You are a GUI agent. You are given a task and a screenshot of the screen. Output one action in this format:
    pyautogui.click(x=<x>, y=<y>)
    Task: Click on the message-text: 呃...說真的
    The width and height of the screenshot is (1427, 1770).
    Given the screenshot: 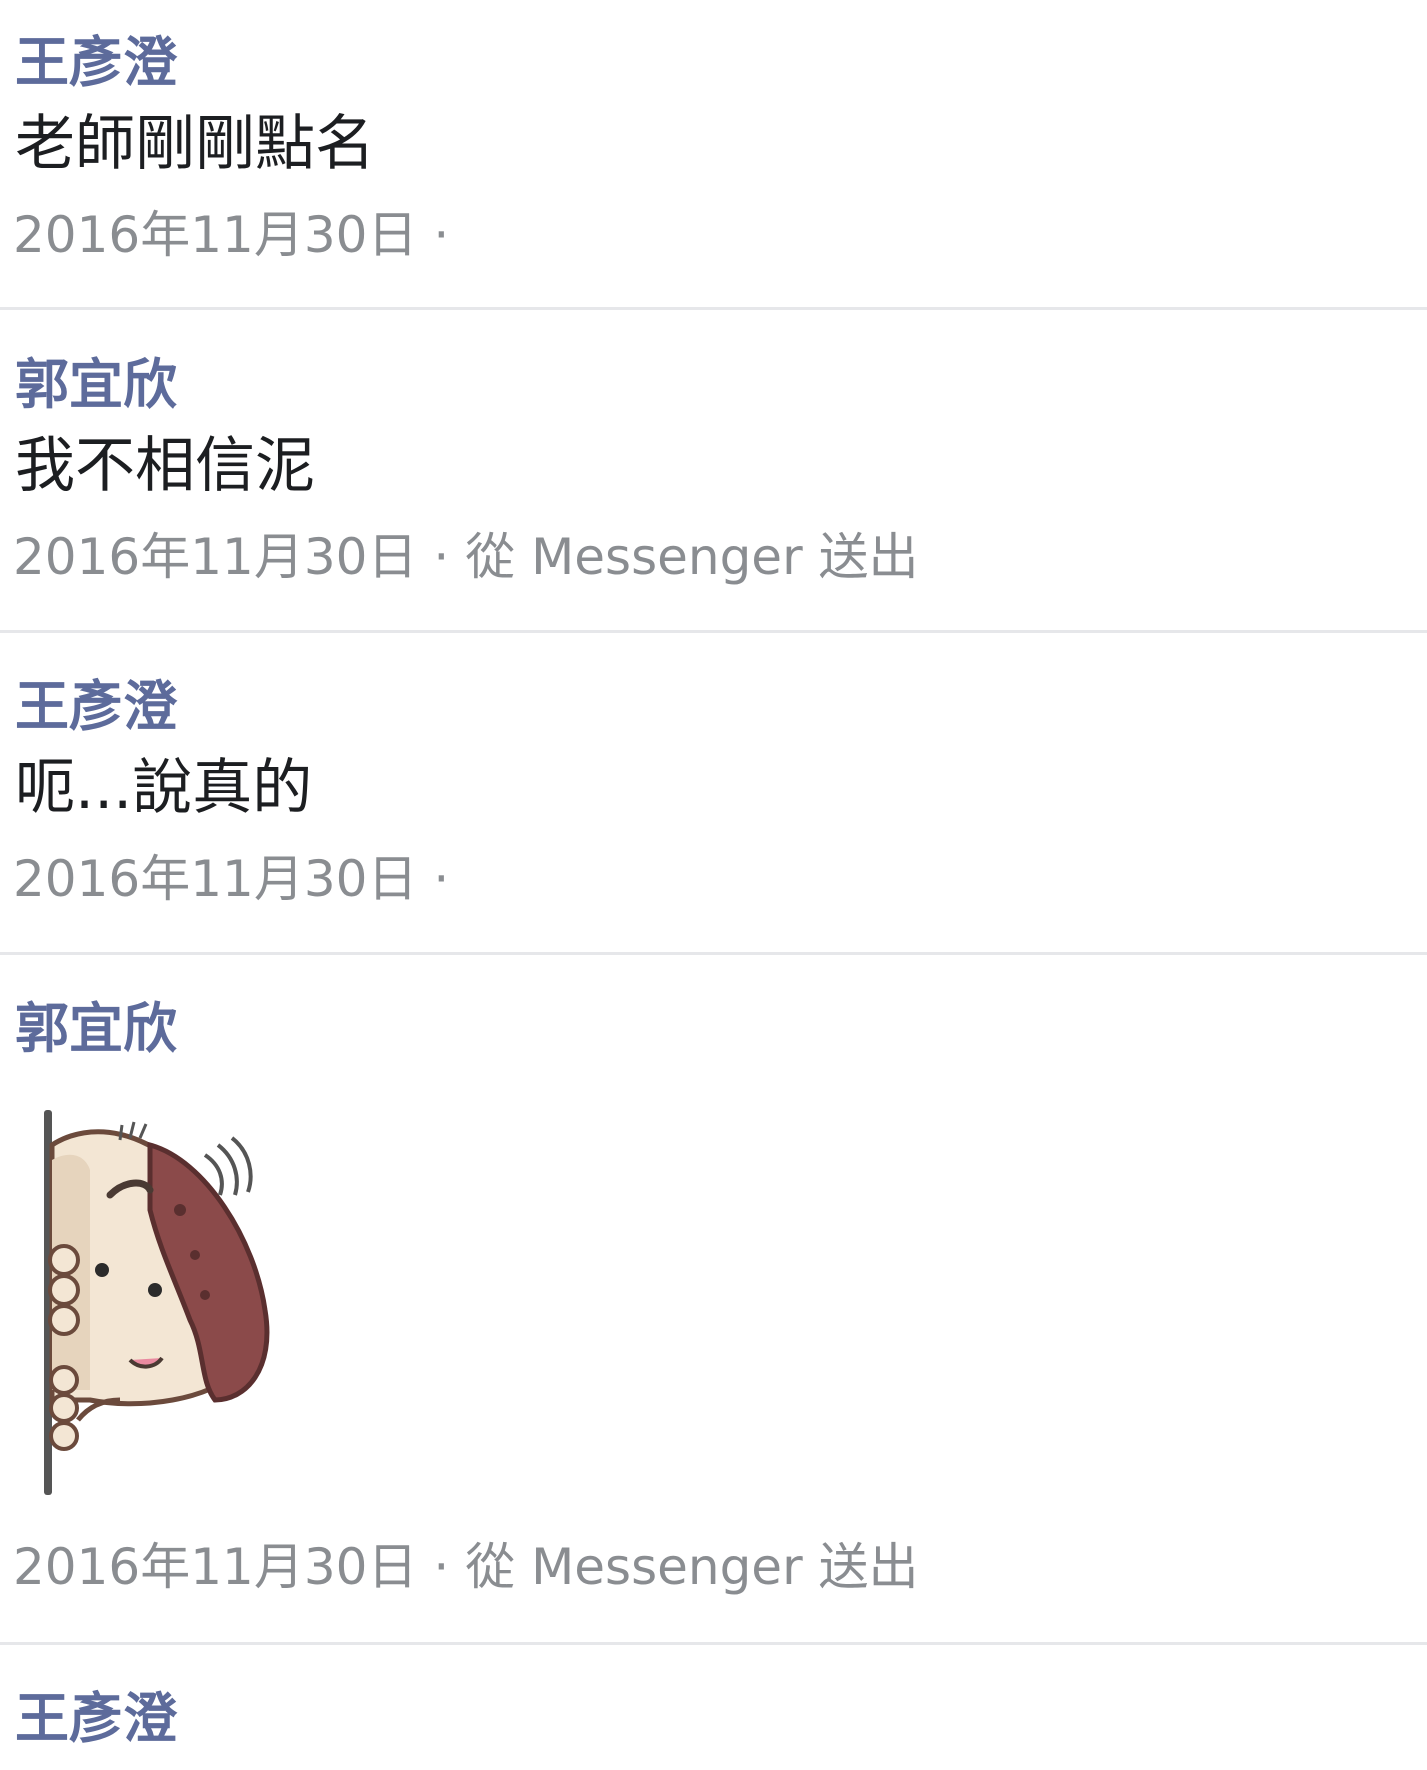 What is the action you would take?
    pyautogui.click(x=164, y=788)
    